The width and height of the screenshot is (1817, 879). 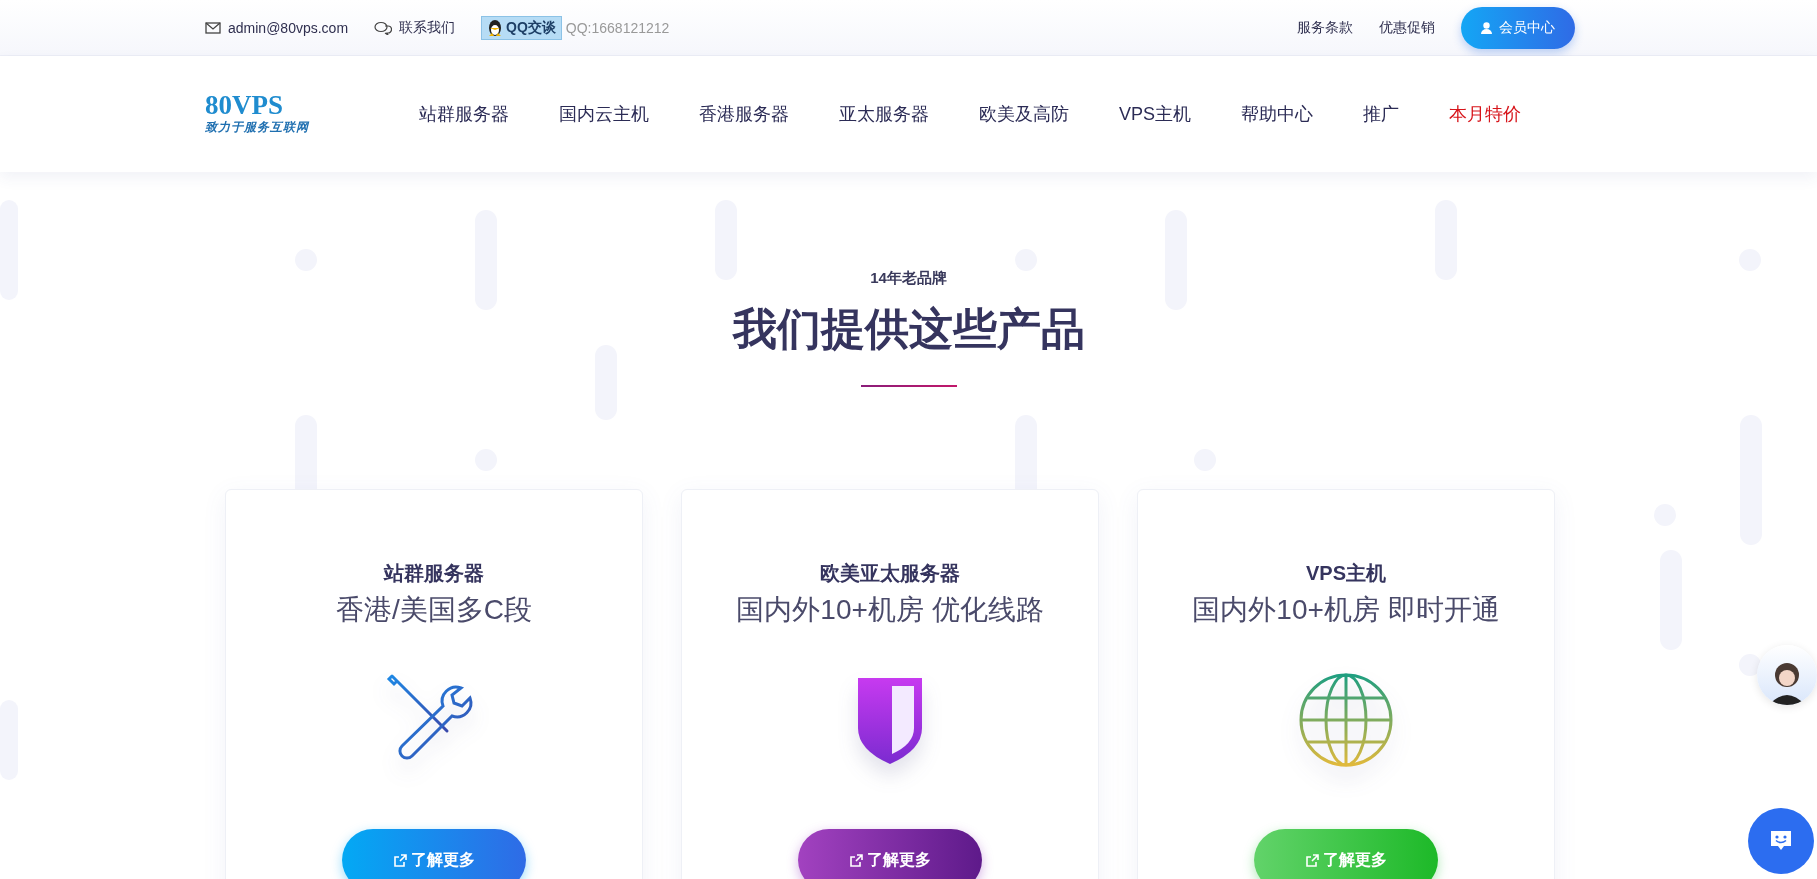 What do you see at coordinates (521, 27) in the screenshot?
I see `qq-chat-button: QQ交谈` at bounding box center [521, 27].